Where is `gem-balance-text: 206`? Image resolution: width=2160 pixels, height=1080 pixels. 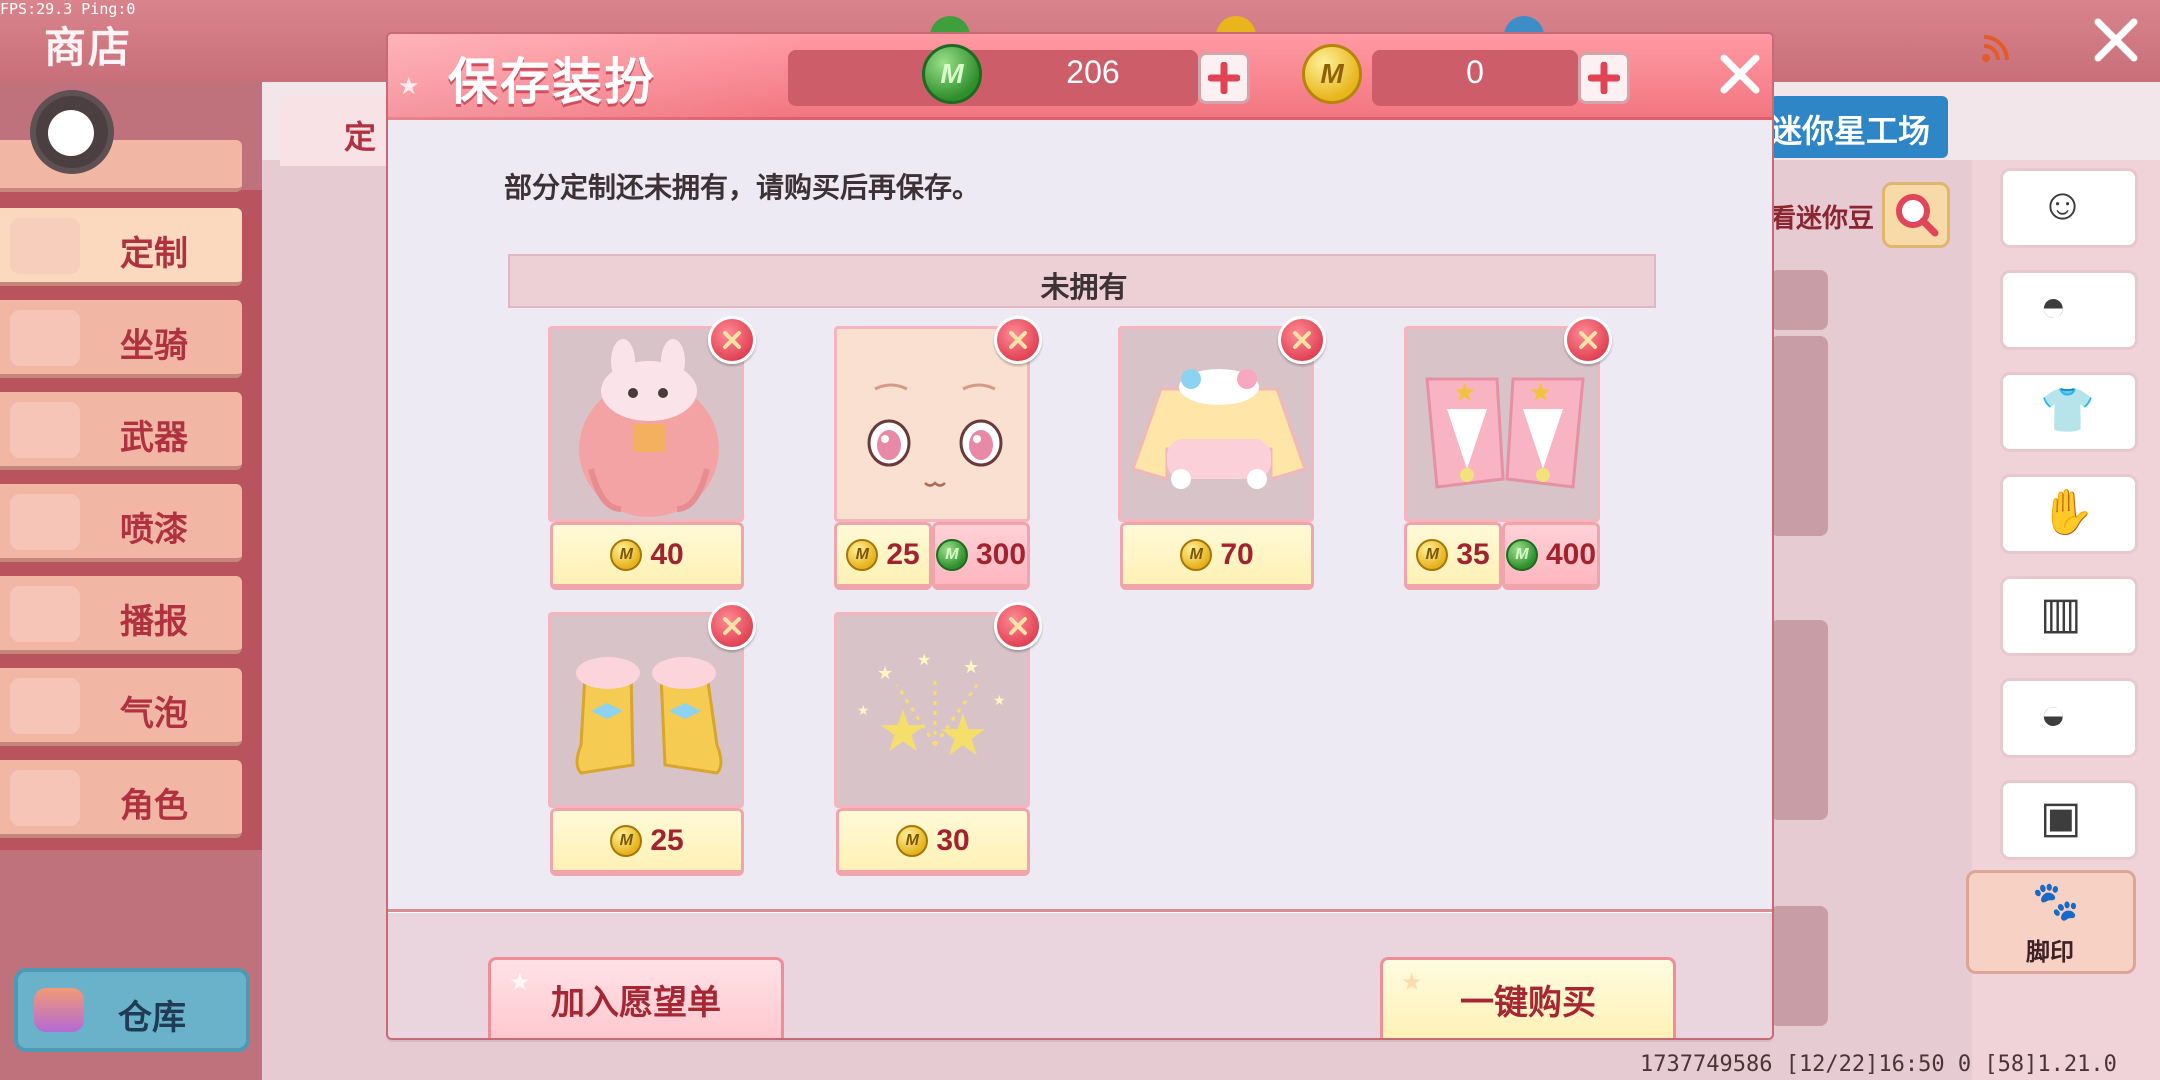 gem-balance-text: 206 is located at coordinates (1093, 72).